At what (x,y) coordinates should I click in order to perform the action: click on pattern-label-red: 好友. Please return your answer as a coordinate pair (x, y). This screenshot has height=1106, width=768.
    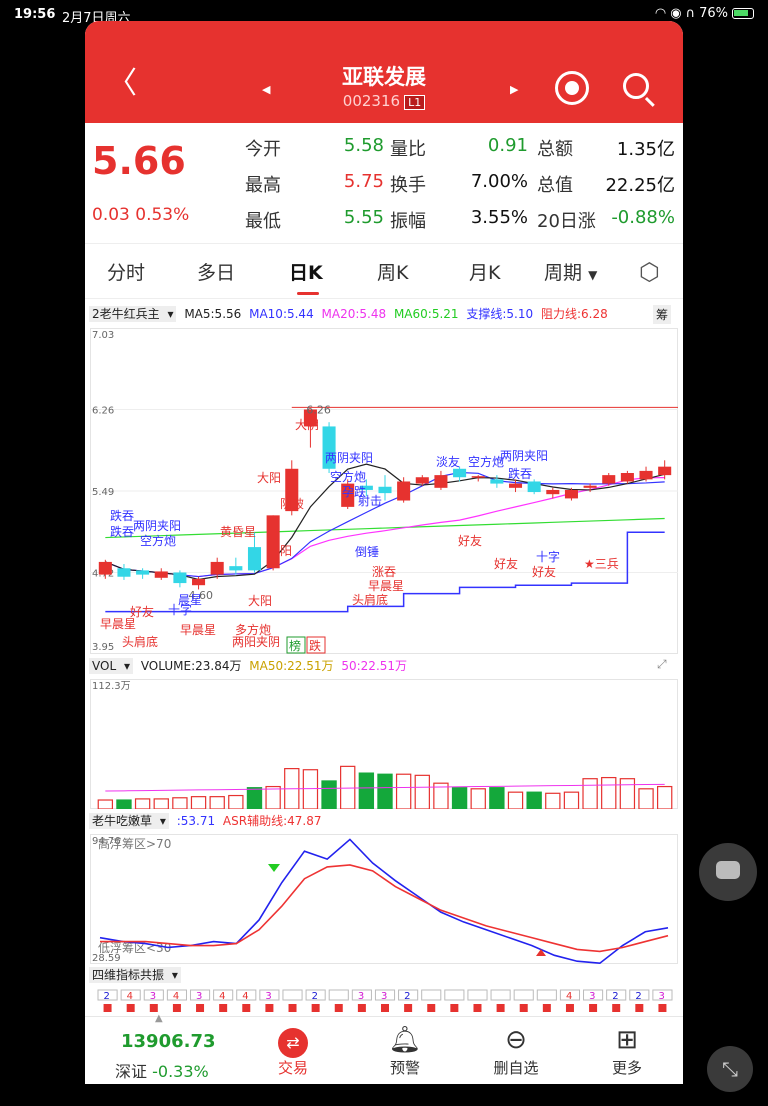
    Looking at the image, I should click on (544, 572).